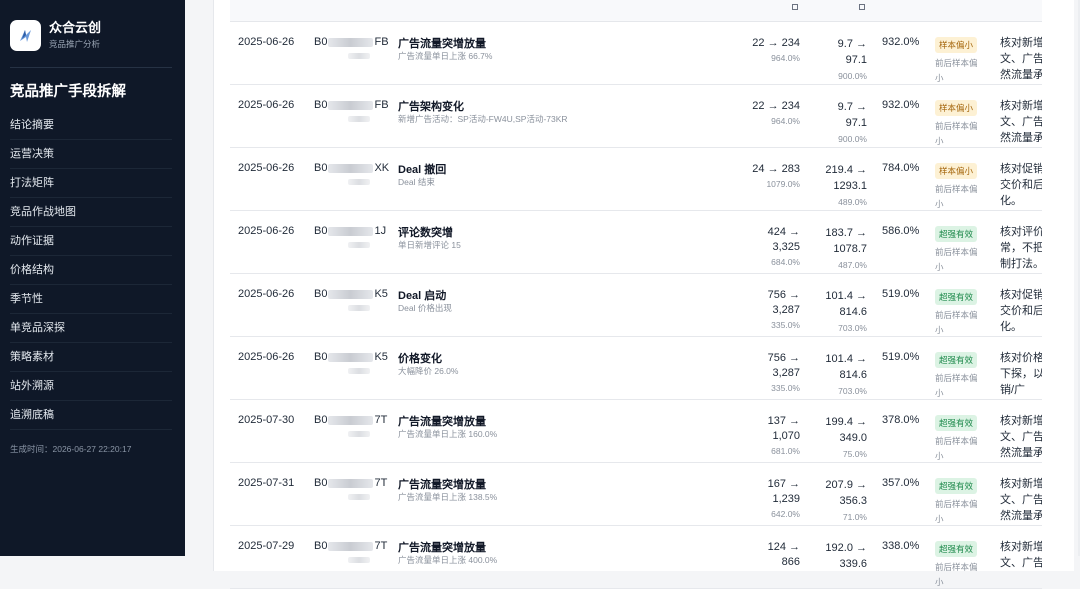 The height and width of the screenshot is (589, 1080). Describe the element at coordinates (266, 483) in the screenshot. I see `event-date: 2025-07-31` at that location.